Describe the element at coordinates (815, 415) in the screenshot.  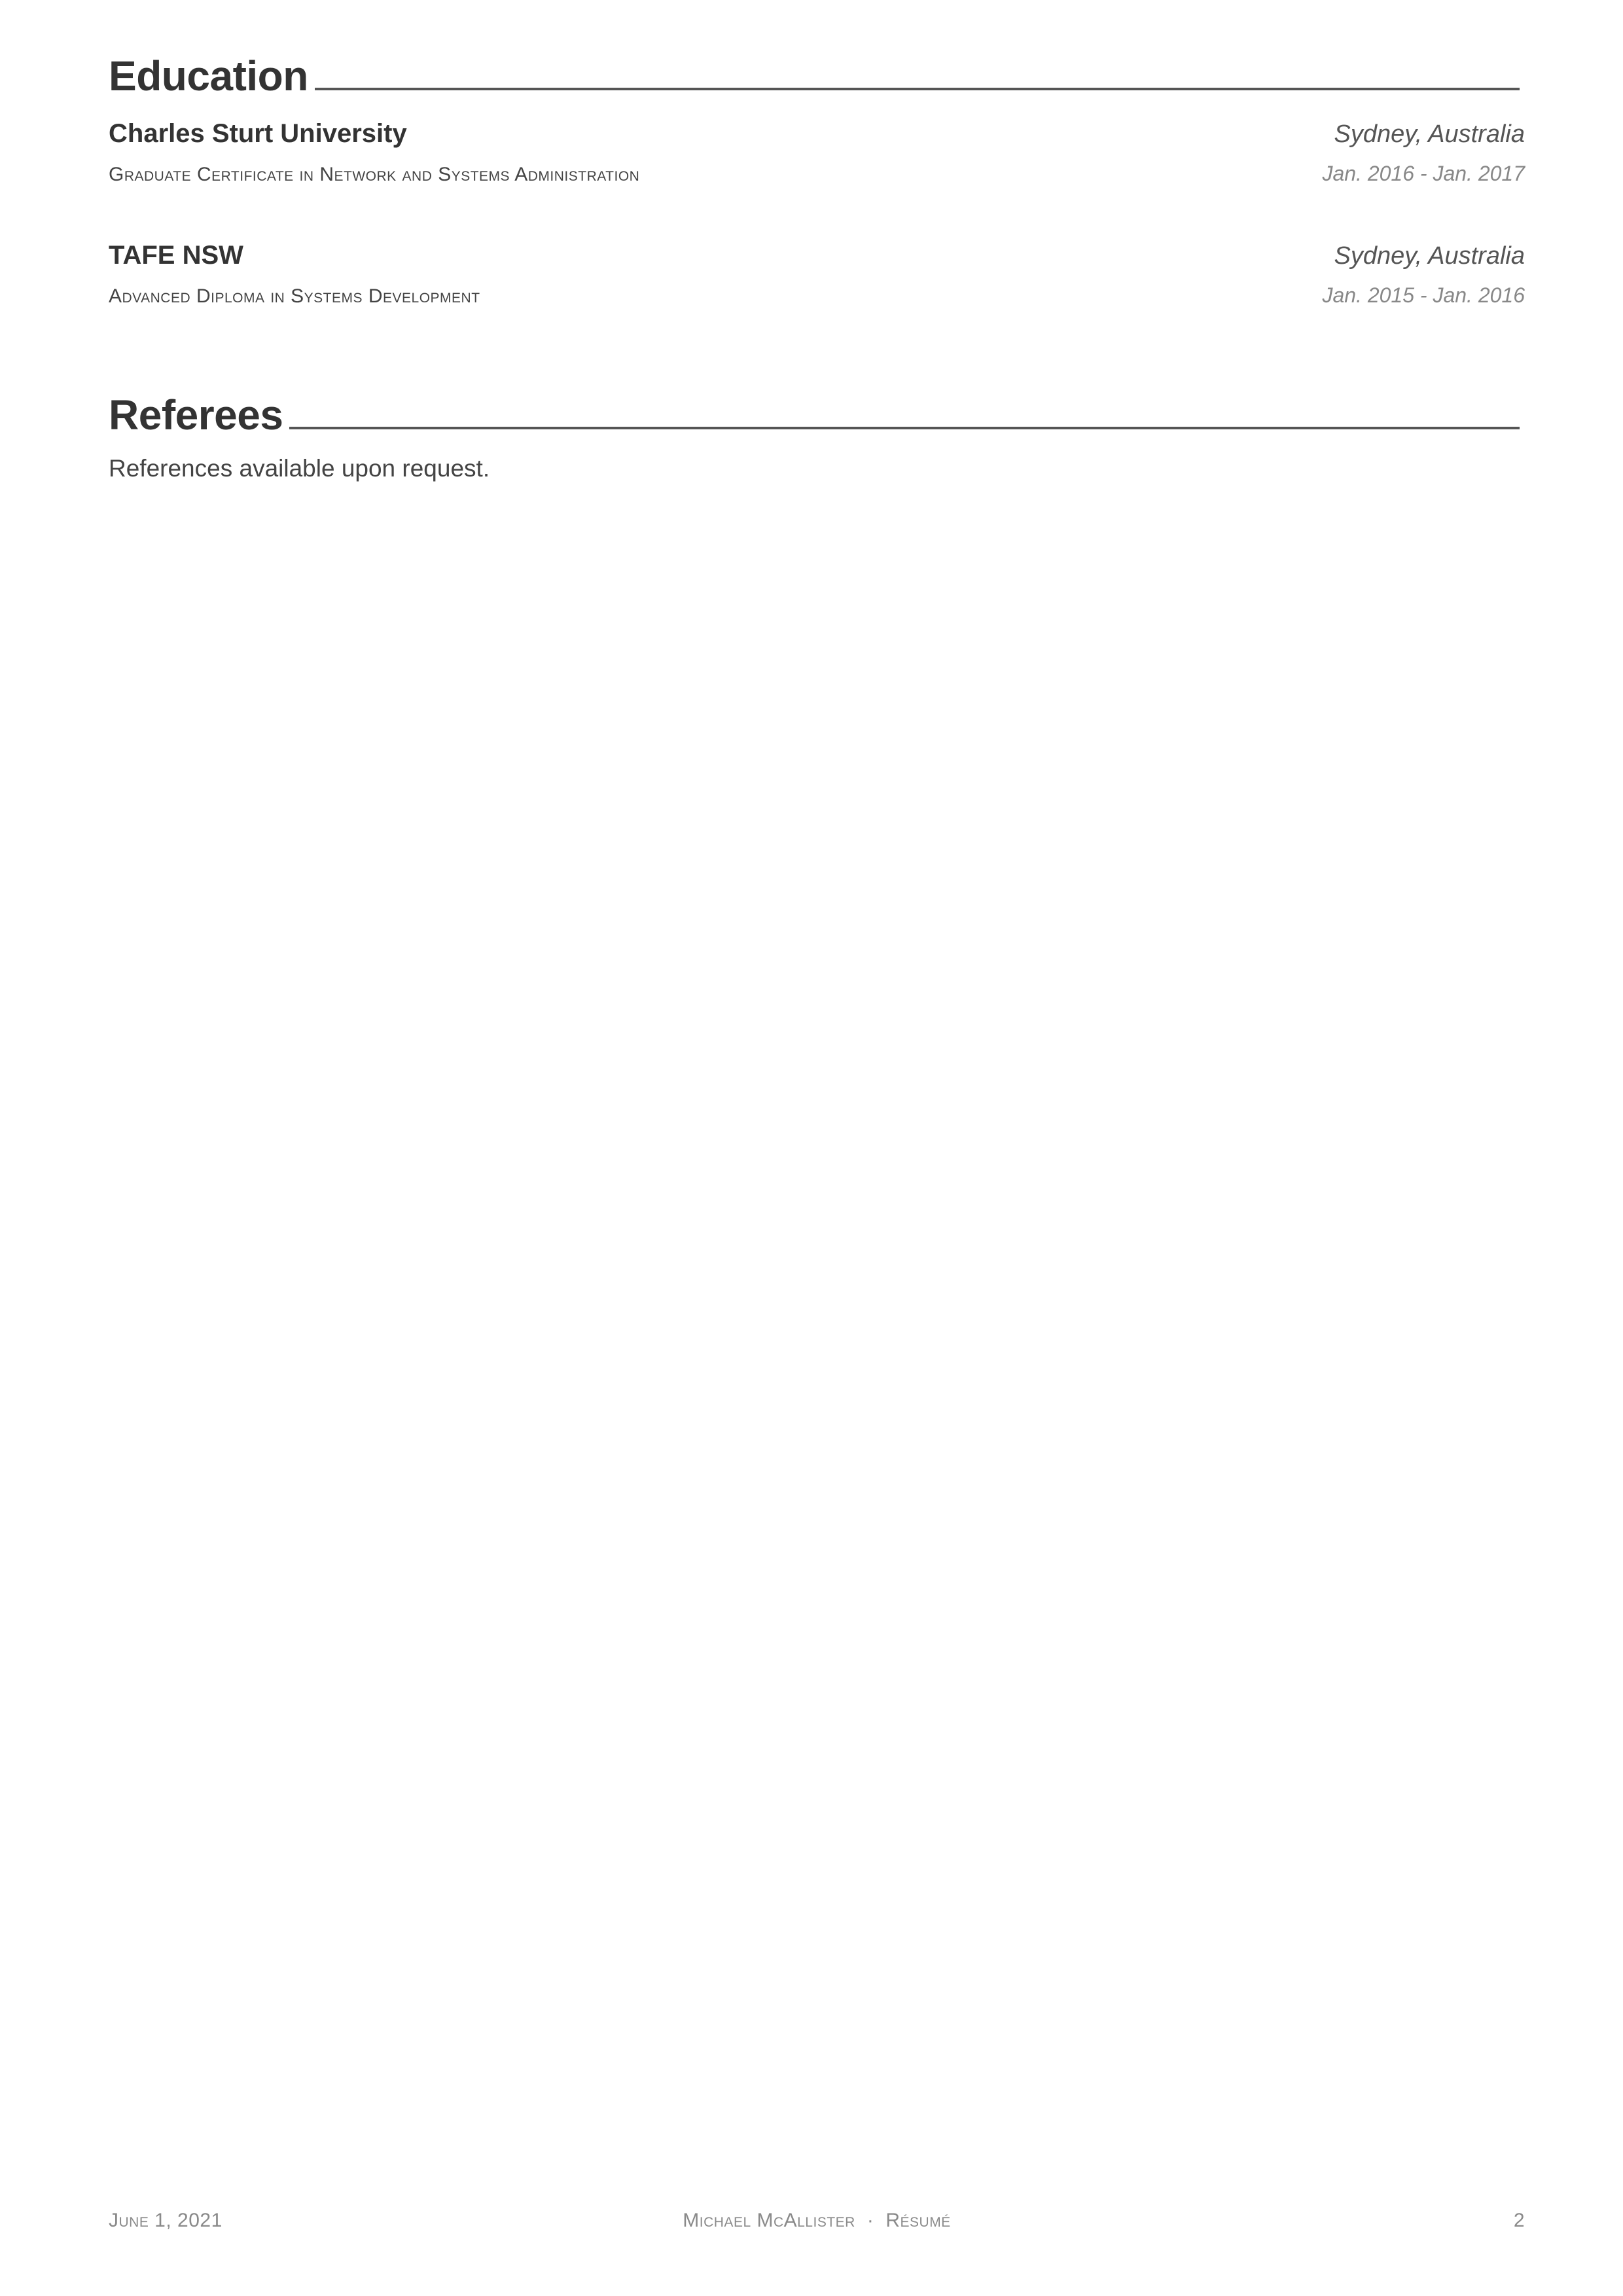
I see `referees-section-header: Referees` at that location.